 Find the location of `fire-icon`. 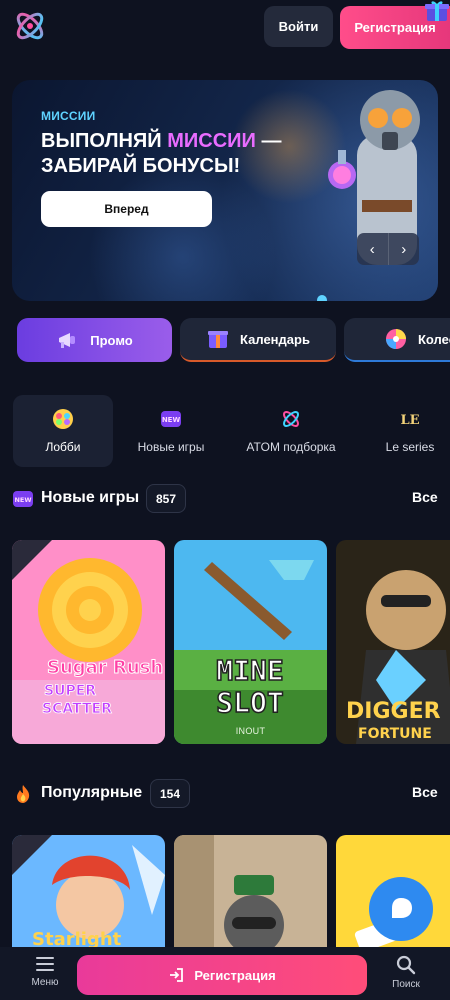

fire-icon is located at coordinates (23, 794).